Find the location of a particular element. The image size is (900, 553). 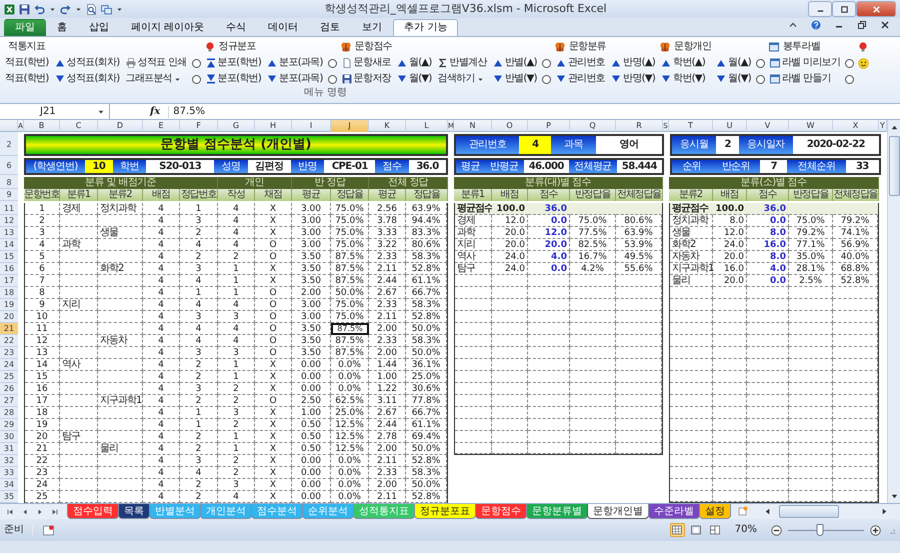

ribbon-tab: 페이지 레이아웃 is located at coordinates (168, 27).